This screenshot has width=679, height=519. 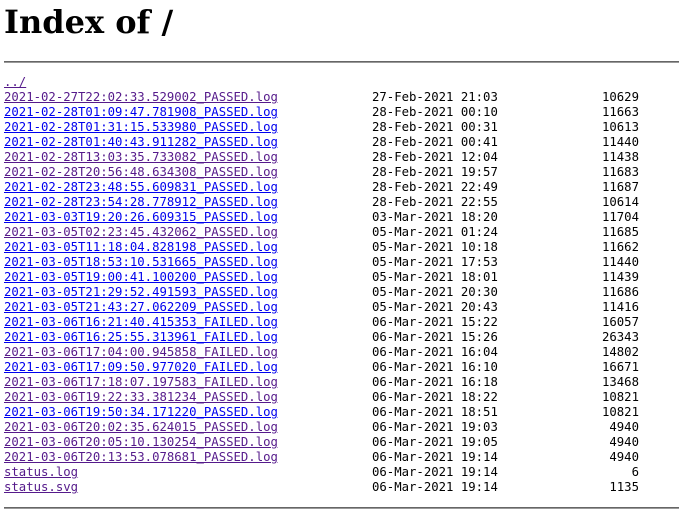 What do you see at coordinates (141, 262) in the screenshot?
I see `file-link: 2021-03-05T18:53:10.531665_PASSED.log` at bounding box center [141, 262].